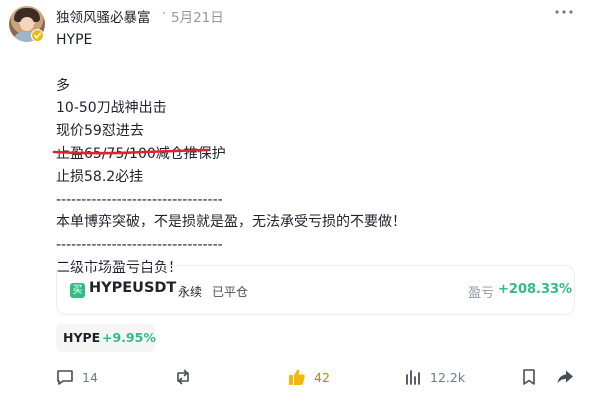  Describe the element at coordinates (535, 289) in the screenshot. I see `pnl-value: +208.33%` at that location.